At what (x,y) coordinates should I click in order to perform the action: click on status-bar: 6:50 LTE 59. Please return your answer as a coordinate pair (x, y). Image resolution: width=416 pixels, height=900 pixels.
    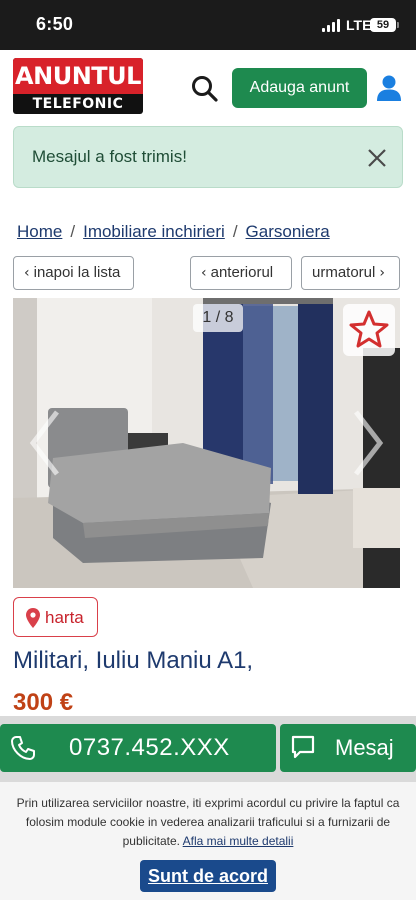
    Looking at the image, I should click on (208, 25).